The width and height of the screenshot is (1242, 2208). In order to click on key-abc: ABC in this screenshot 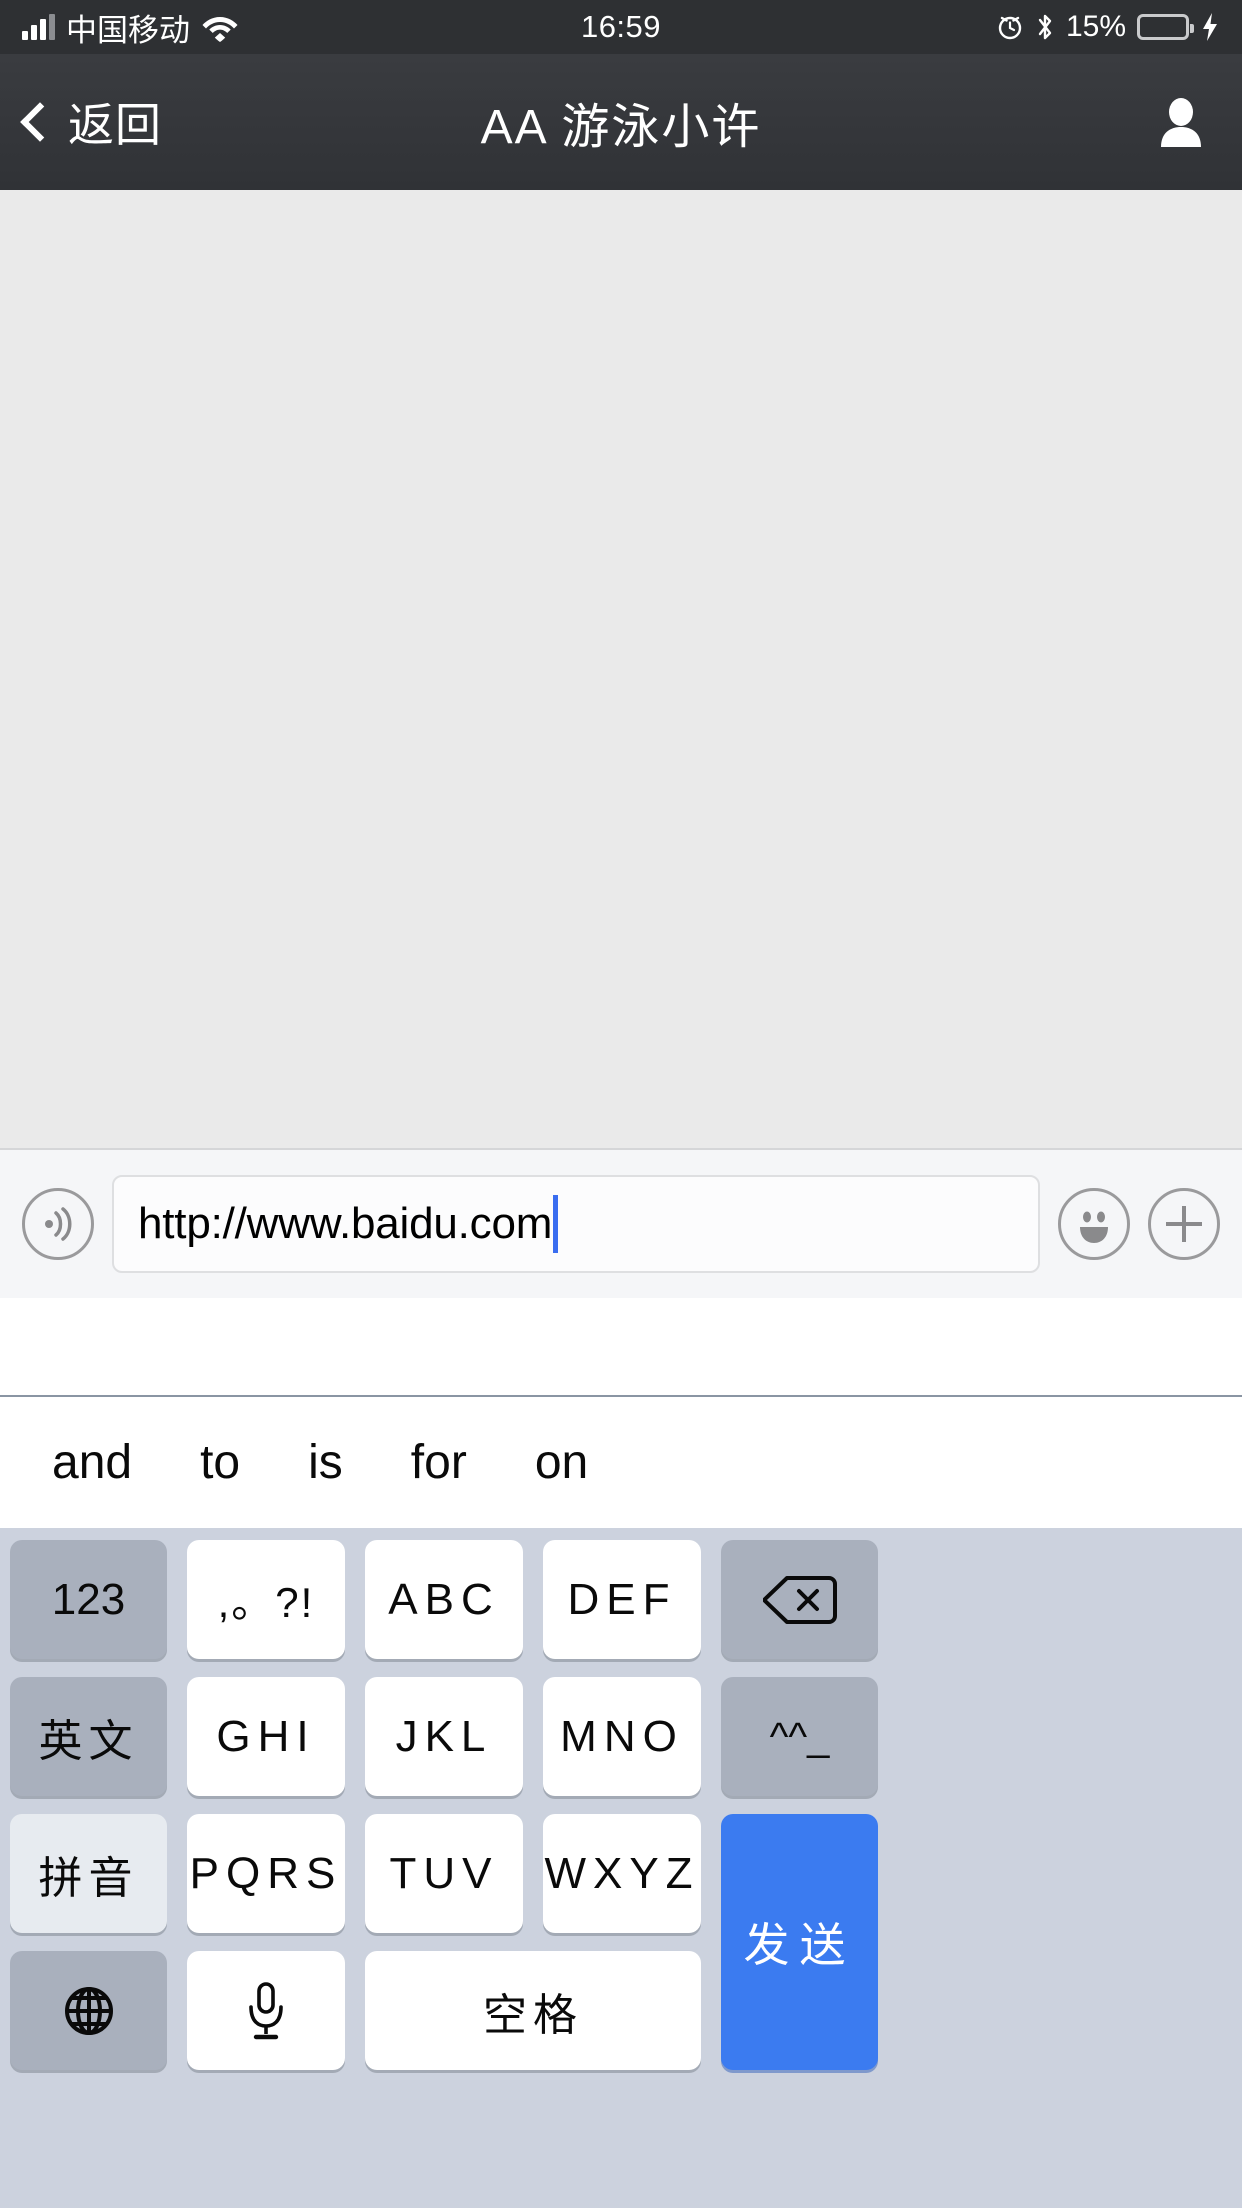, I will do `click(444, 1599)`.